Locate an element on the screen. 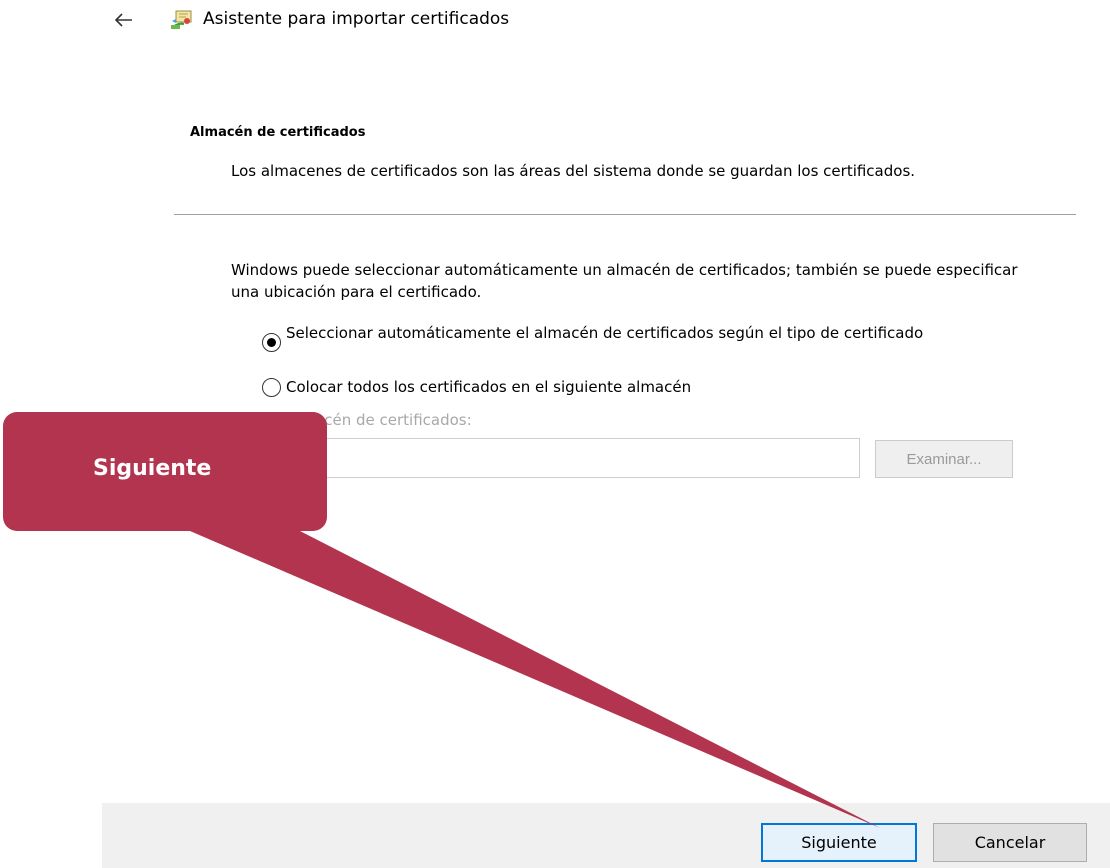  callout-label: Siguiente is located at coordinates (152, 468).